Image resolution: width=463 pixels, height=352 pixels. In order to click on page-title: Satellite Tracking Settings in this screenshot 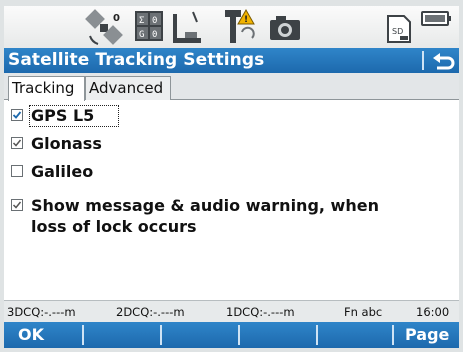, I will do `click(136, 60)`.